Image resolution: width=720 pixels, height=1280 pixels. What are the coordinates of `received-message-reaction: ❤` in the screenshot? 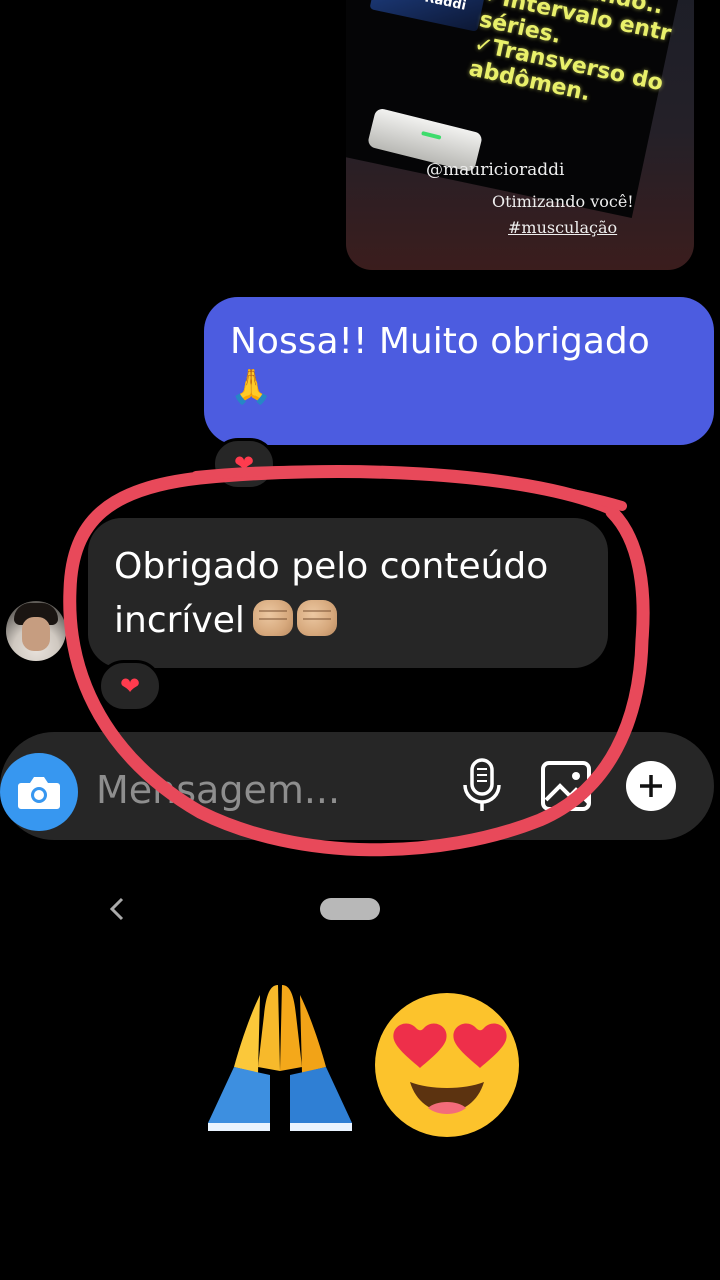 It's located at (130, 686).